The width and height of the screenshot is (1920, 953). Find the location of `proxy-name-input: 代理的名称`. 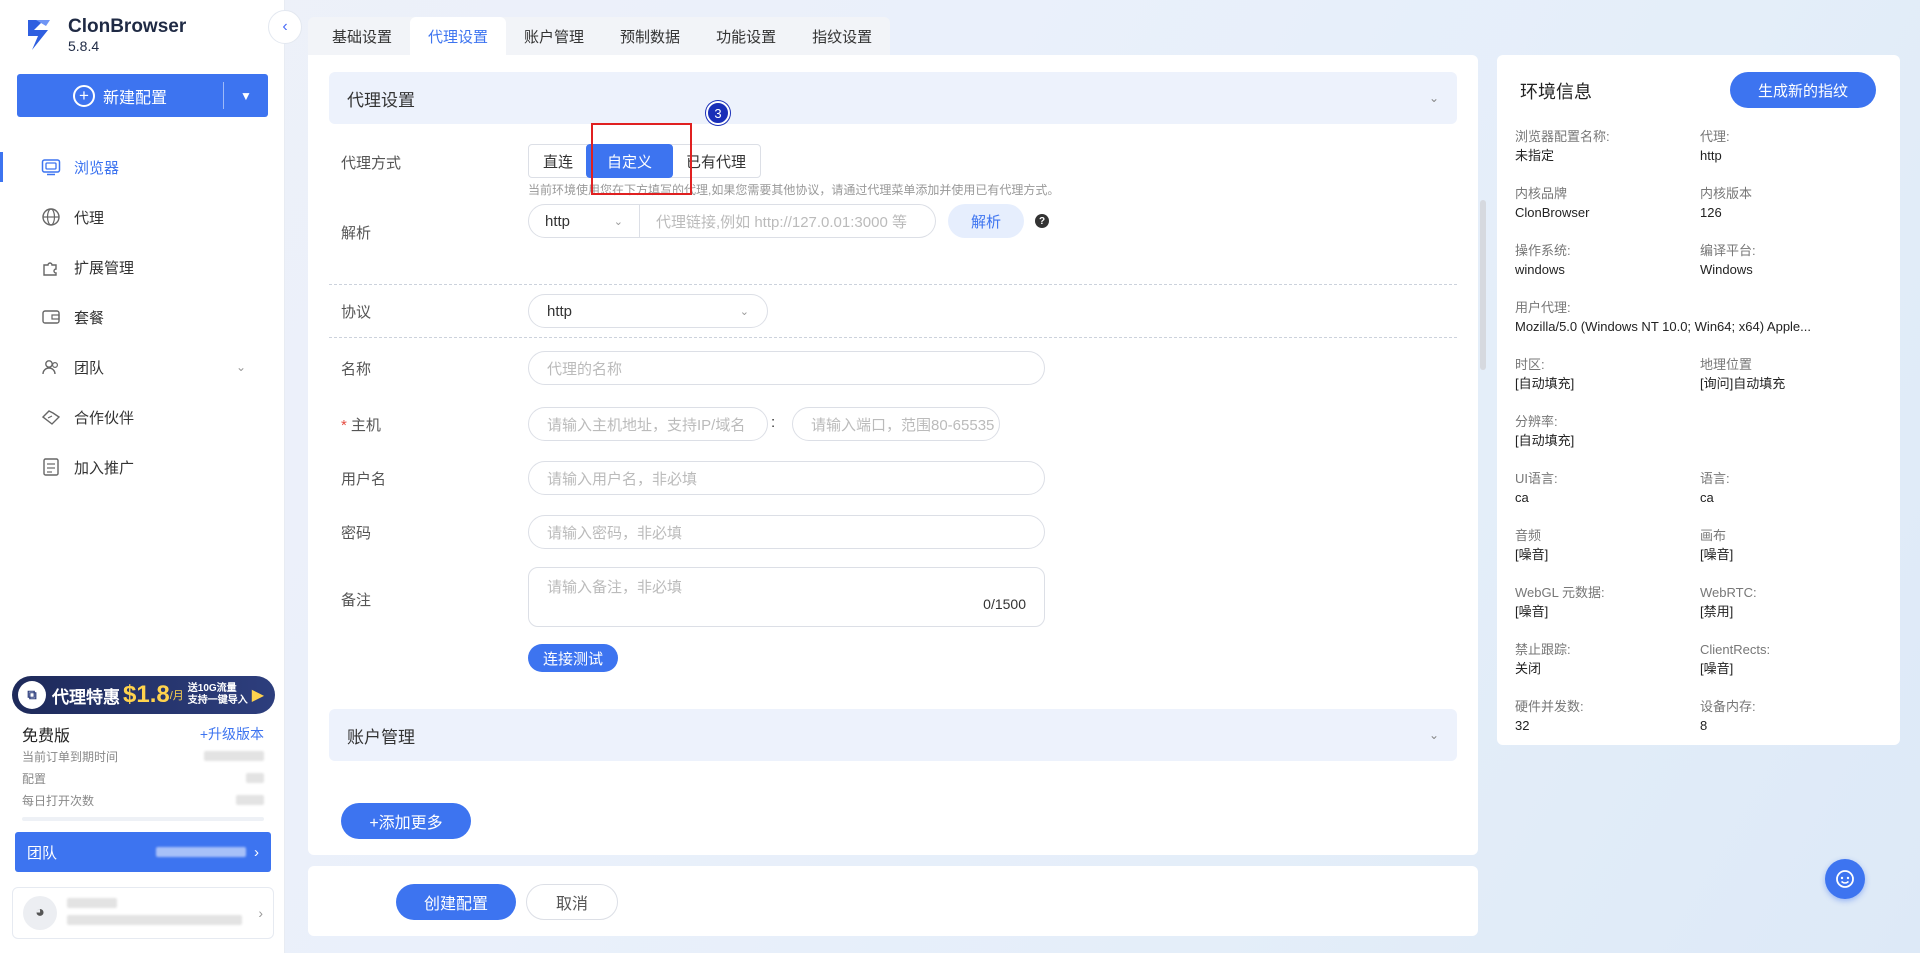

proxy-name-input: 代理的名称 is located at coordinates (786, 368).